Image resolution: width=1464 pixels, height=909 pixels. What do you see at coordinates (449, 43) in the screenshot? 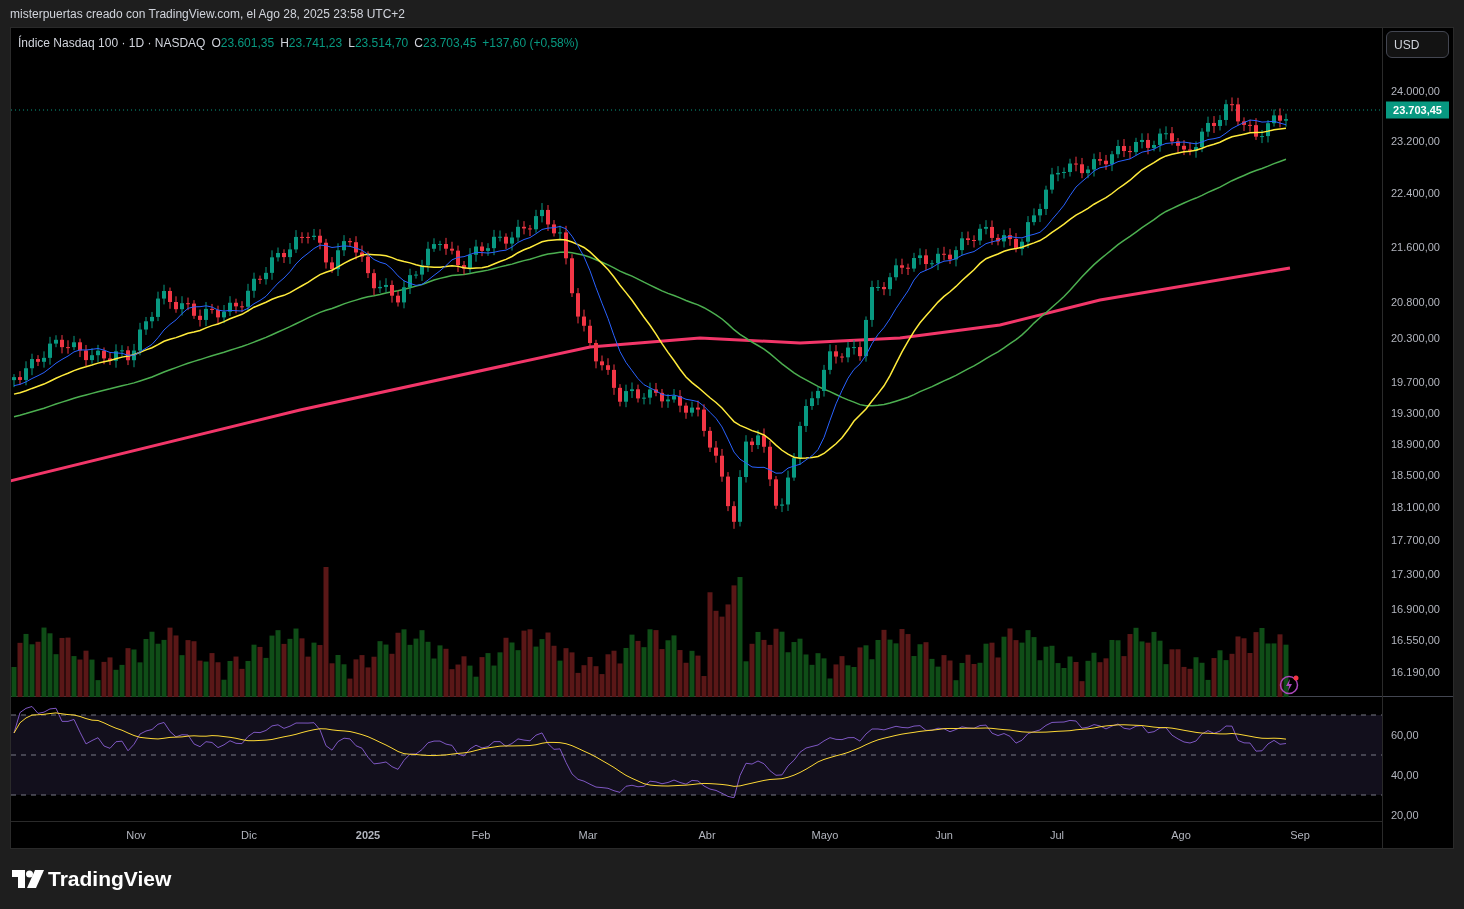
I see `ohlc-value: 23.703,45` at bounding box center [449, 43].